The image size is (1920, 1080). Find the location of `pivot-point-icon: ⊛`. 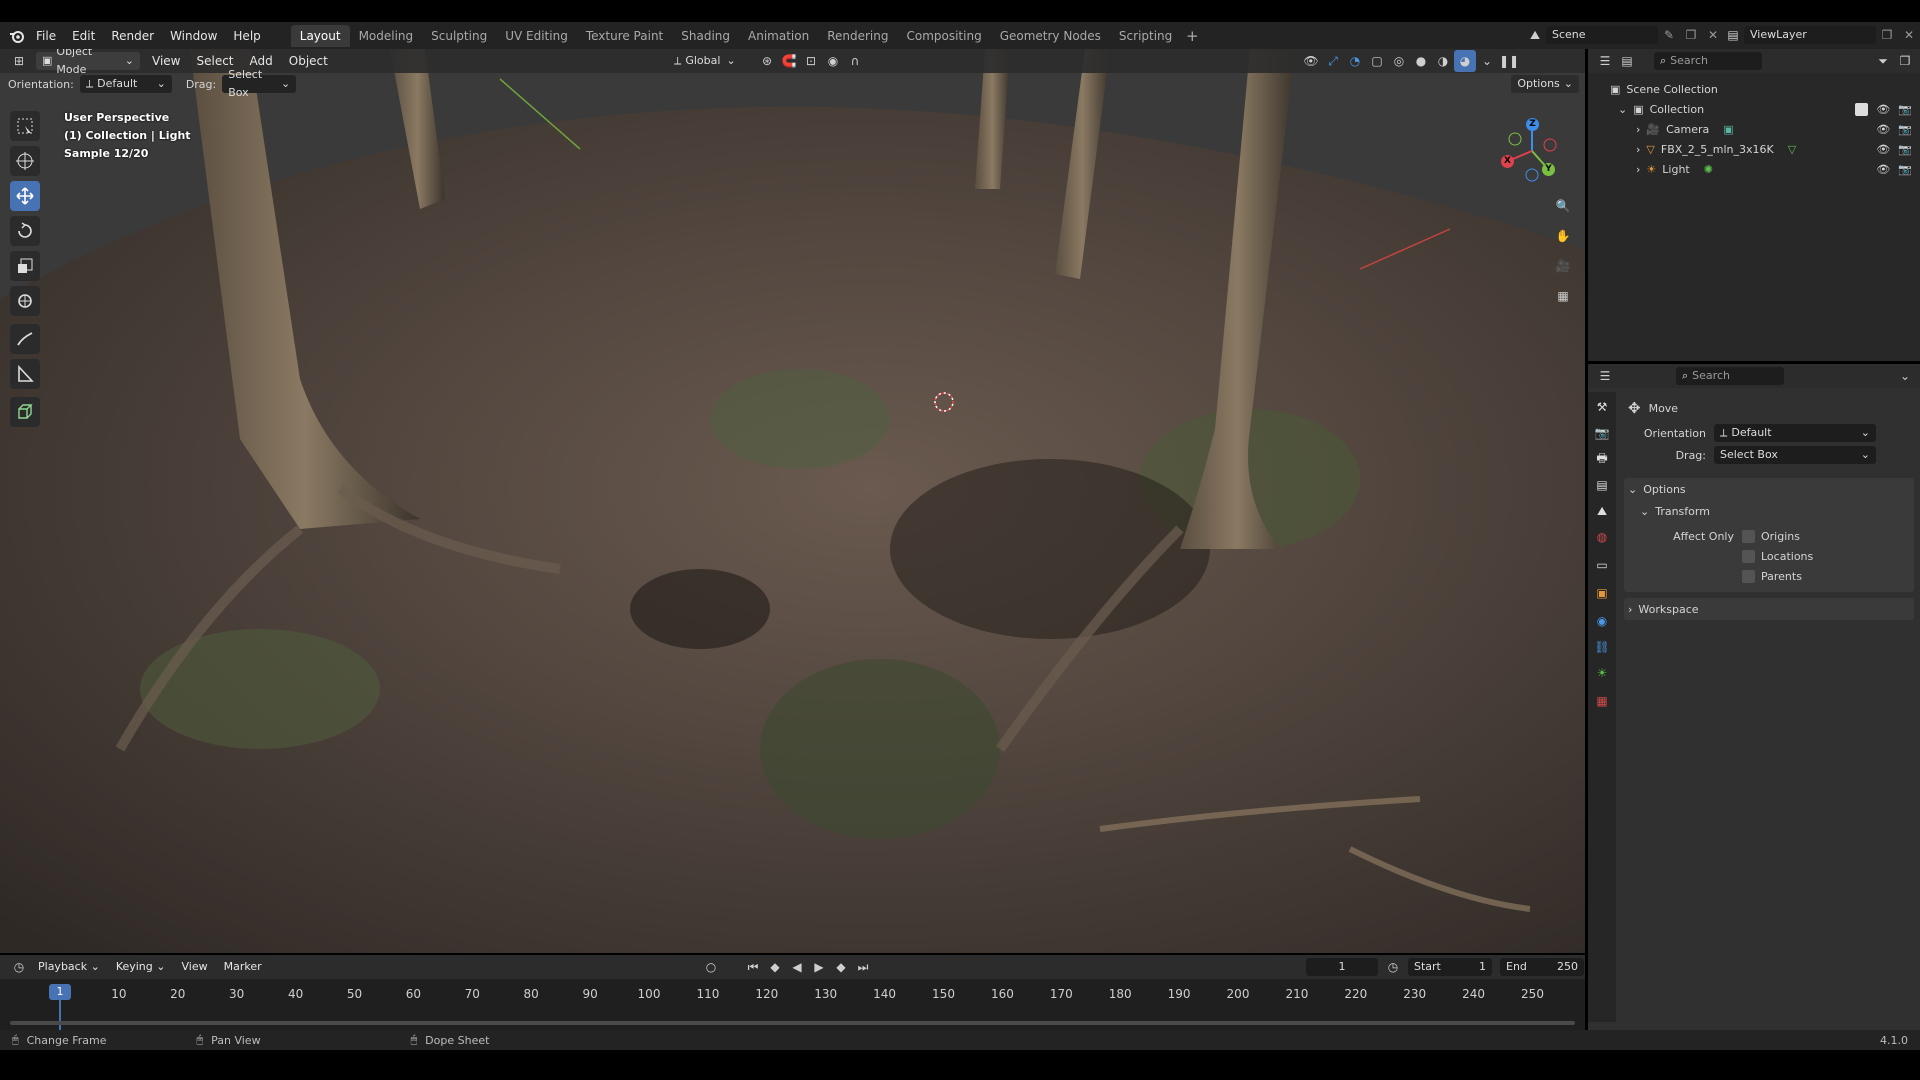

pivot-point-icon: ⊛ is located at coordinates (767, 61).